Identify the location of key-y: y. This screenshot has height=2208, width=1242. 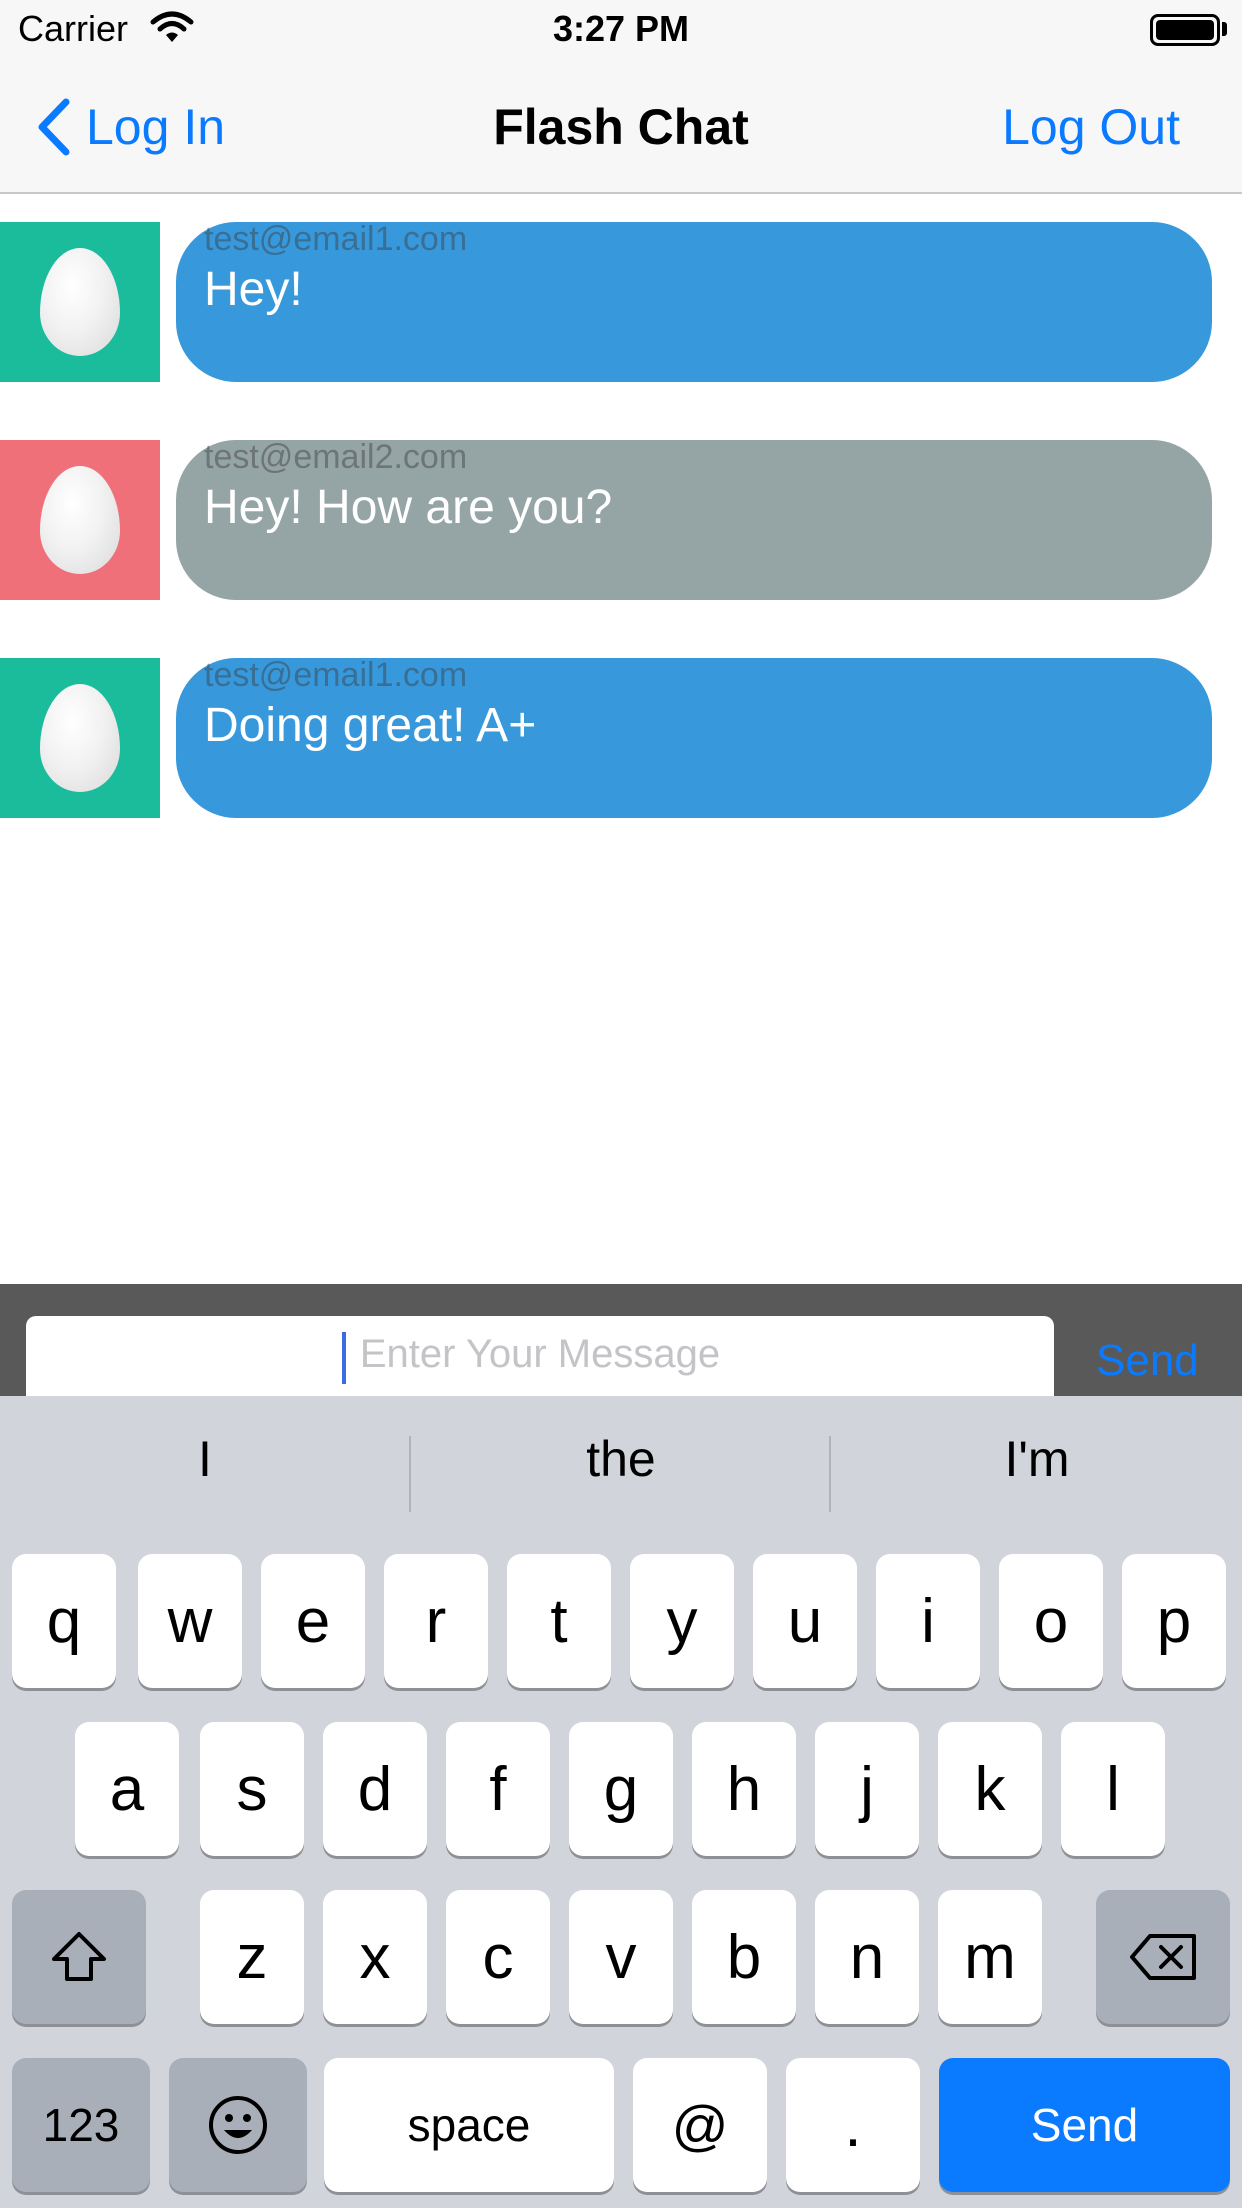
(682, 1621).